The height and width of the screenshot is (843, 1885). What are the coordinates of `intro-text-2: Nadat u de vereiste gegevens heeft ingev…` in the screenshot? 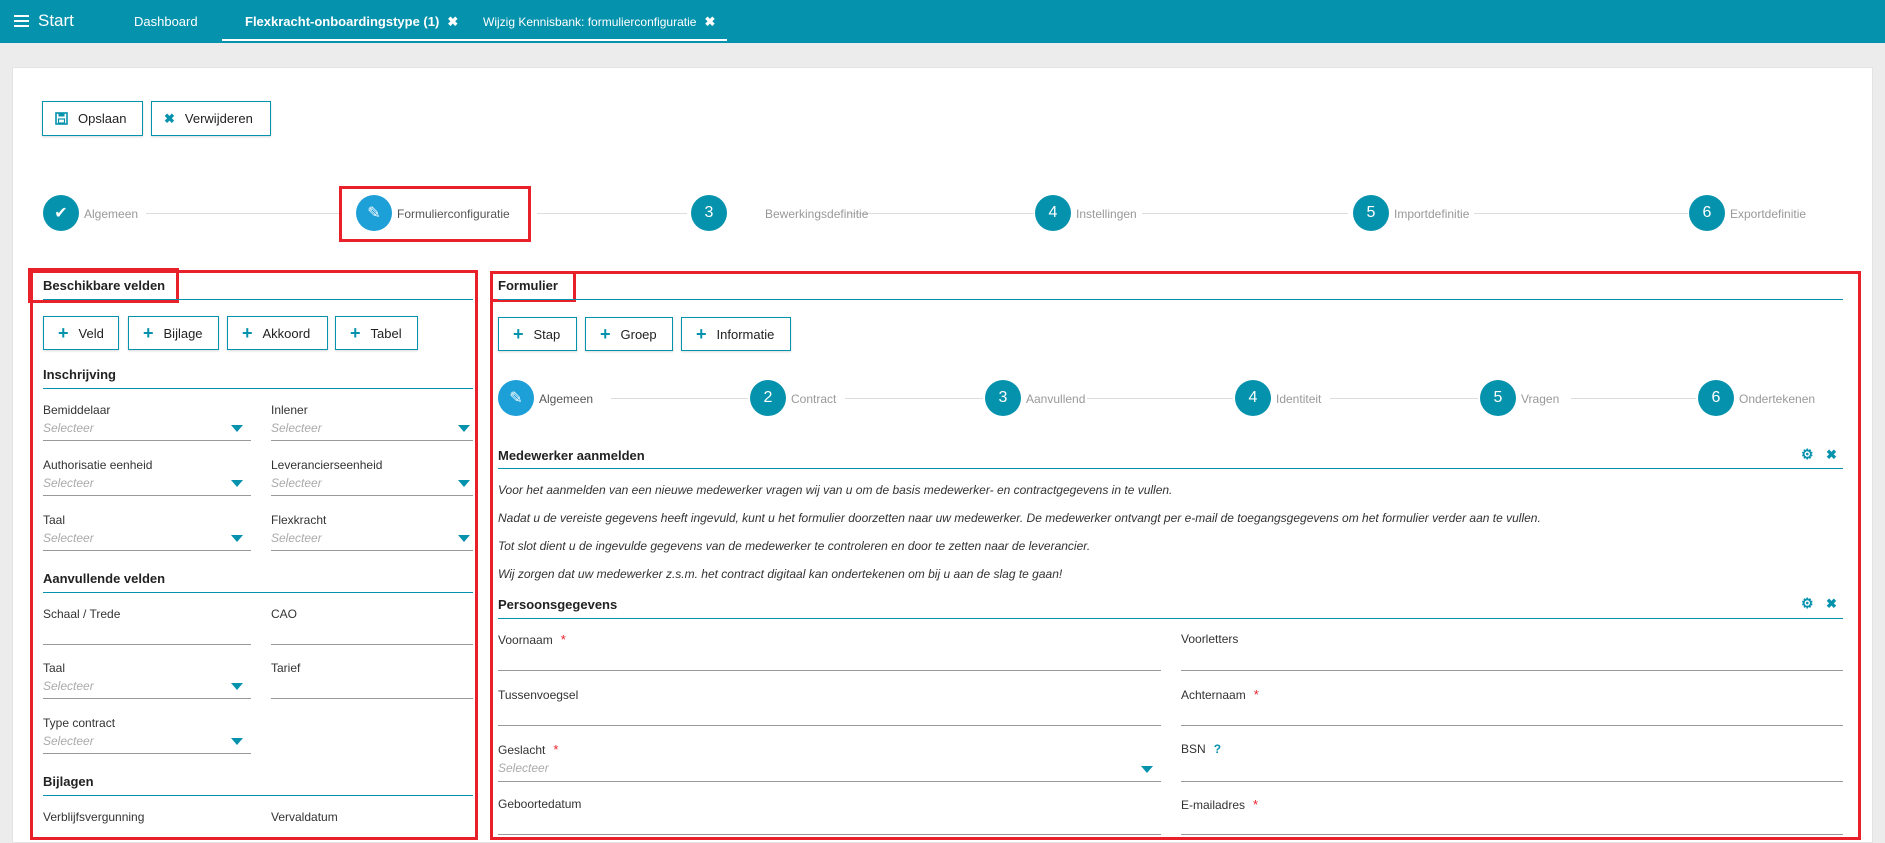 It's located at (1019, 518).